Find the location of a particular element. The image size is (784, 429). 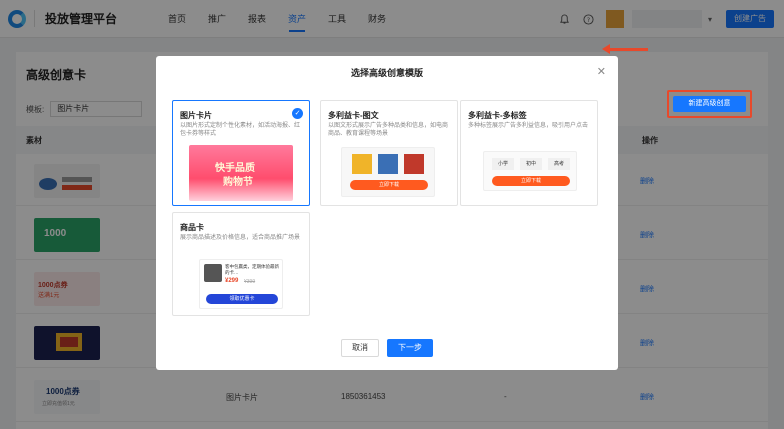

modal-title: 选择高级创意模版 is located at coordinates (386, 73).